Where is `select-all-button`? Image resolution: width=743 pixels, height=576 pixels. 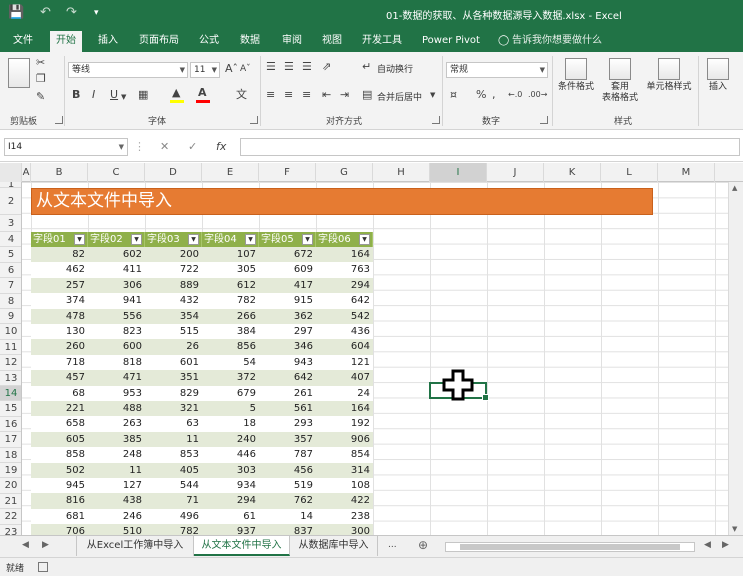
select-all-button is located at coordinates (11, 172).